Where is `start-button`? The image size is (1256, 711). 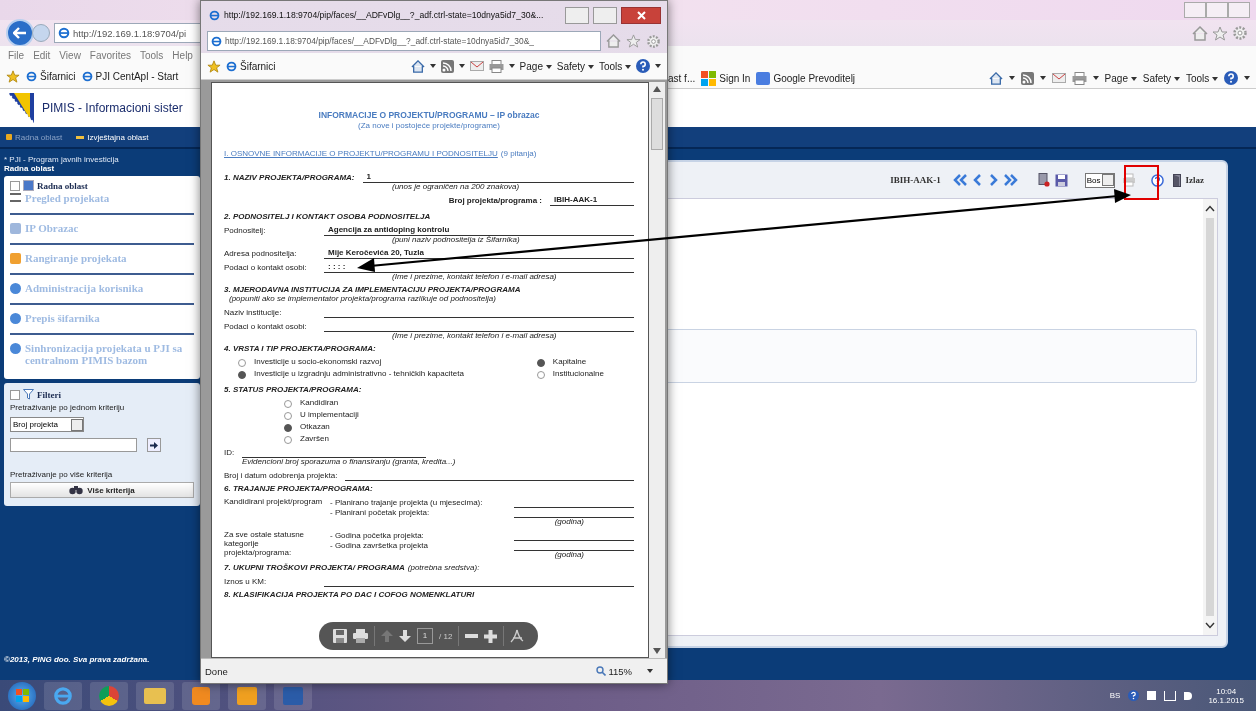 start-button is located at coordinates (22, 695).